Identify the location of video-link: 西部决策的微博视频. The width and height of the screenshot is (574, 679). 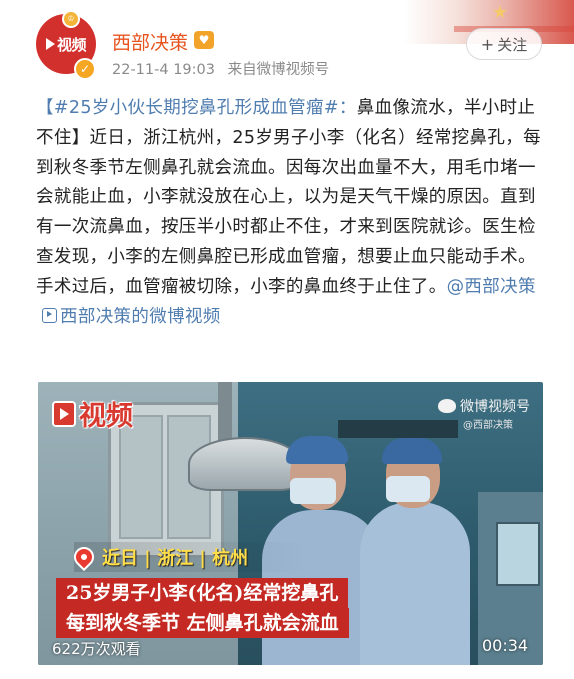
(140, 317).